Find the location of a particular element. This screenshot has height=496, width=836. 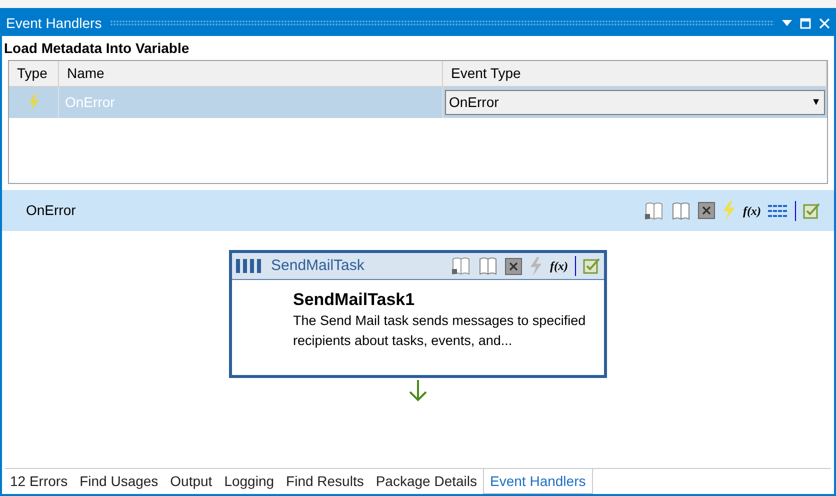

dropdown-icon is located at coordinates (787, 23).